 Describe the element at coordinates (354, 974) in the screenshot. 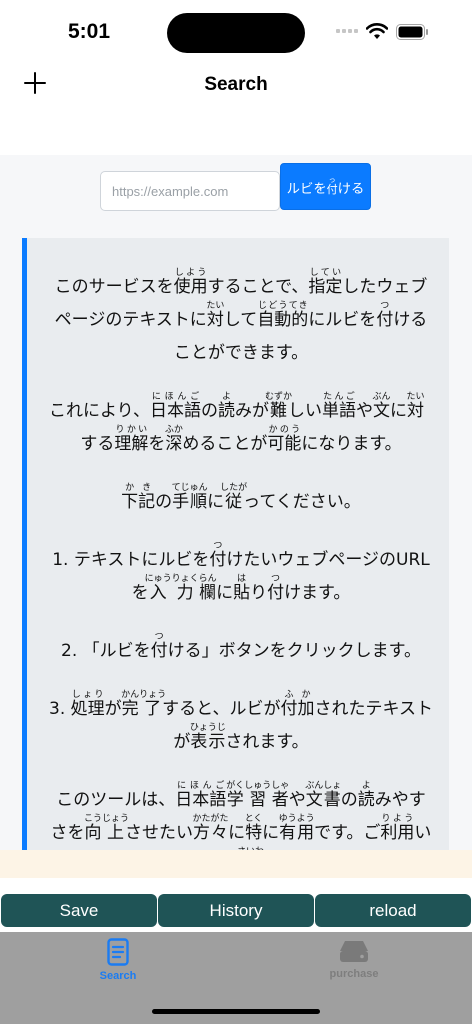

I see `tab-purchase-label: purchase` at that location.